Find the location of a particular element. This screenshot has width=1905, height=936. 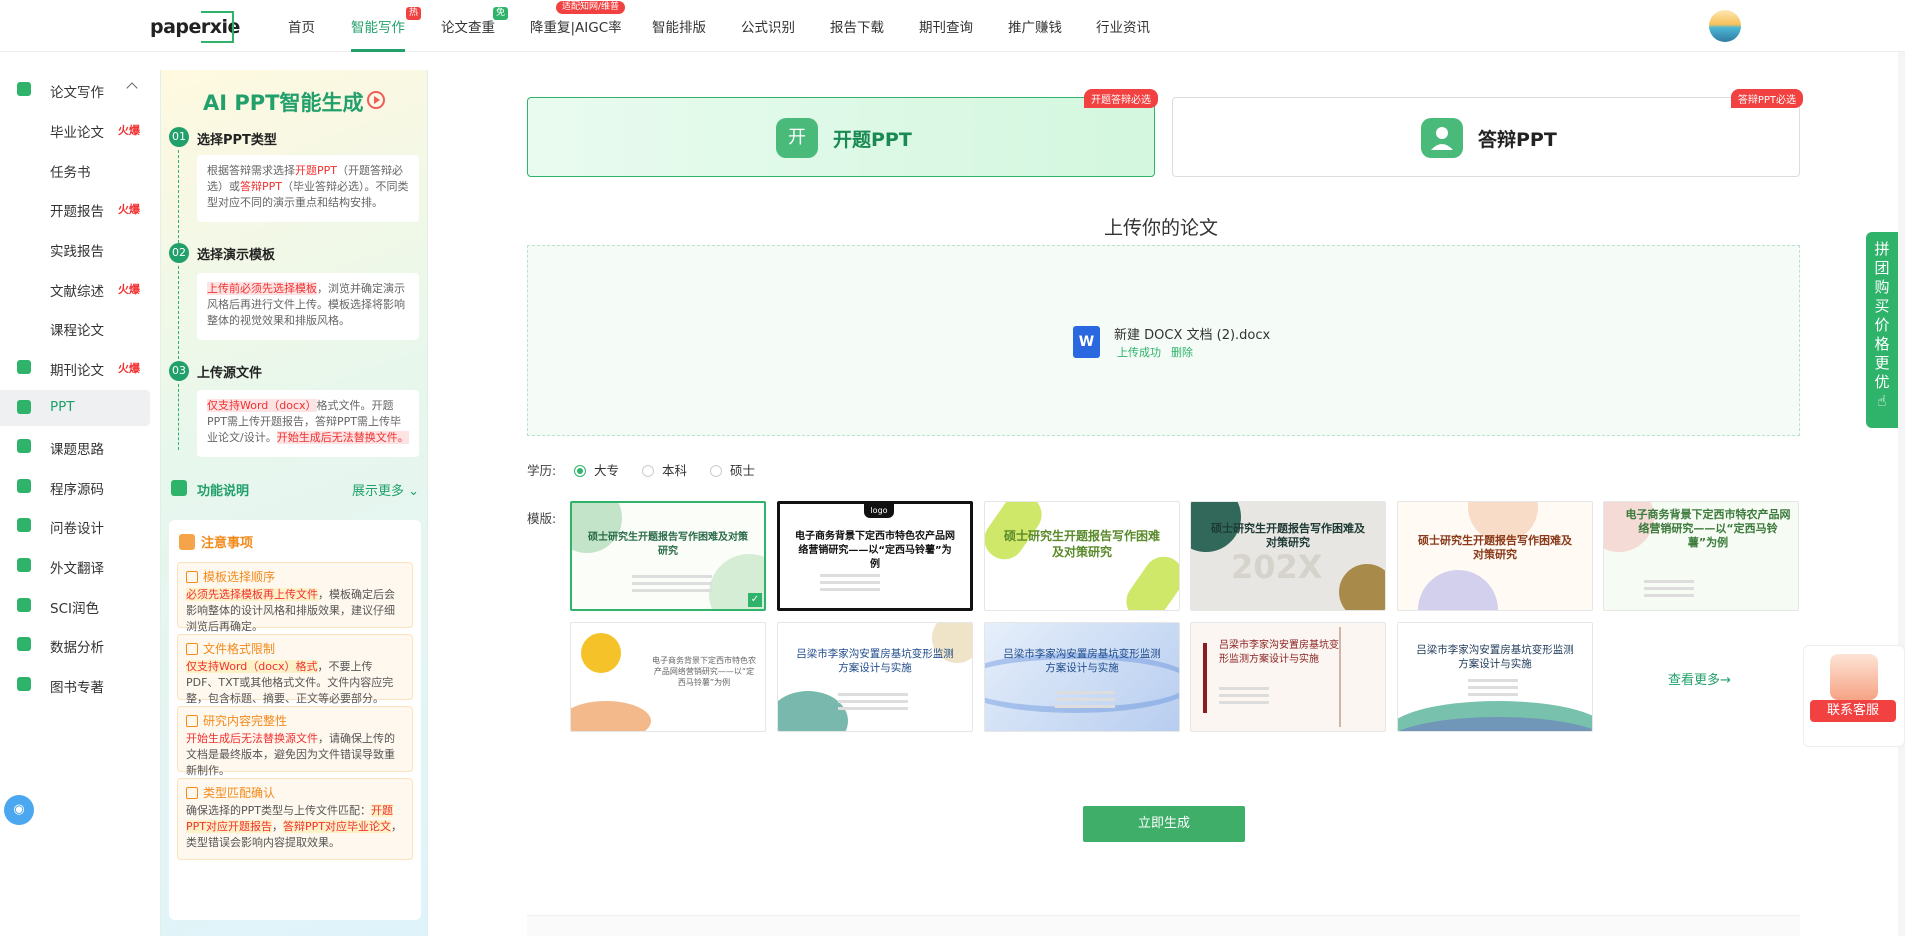

sidebar-item-label: 文献综述 is located at coordinates (77, 292).